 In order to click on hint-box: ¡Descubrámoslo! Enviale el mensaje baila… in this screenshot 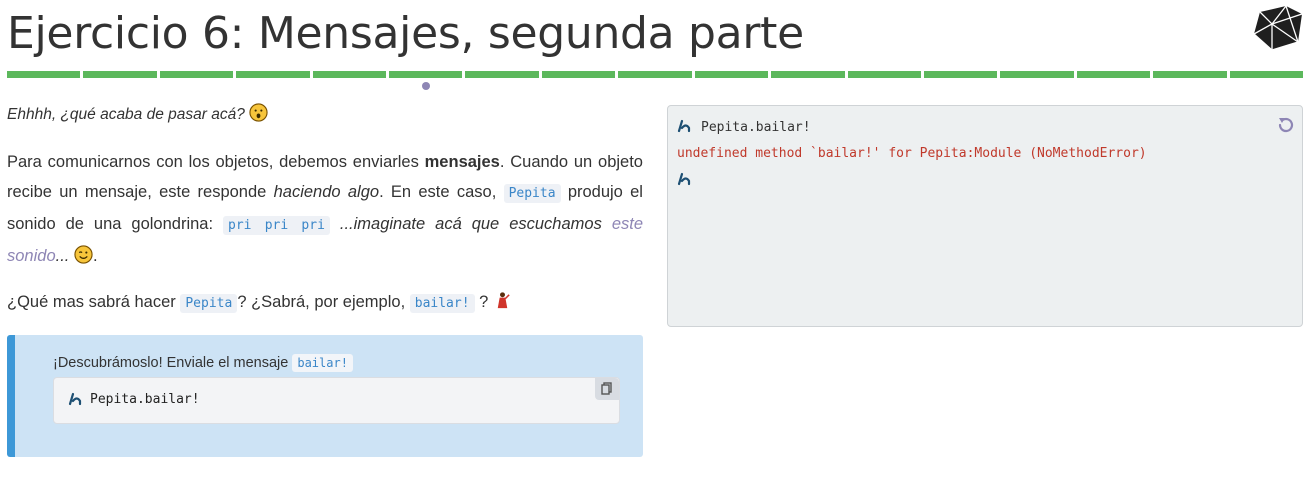, I will do `click(325, 396)`.